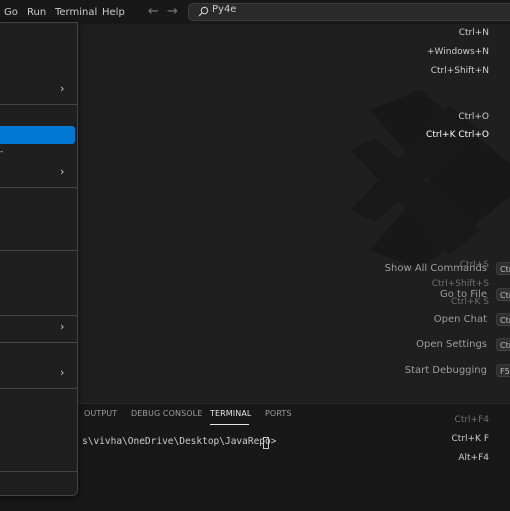 This screenshot has height=511, width=510. Describe the element at coordinates (503, 370) in the screenshot. I see `start-debugging-key: F5` at that location.